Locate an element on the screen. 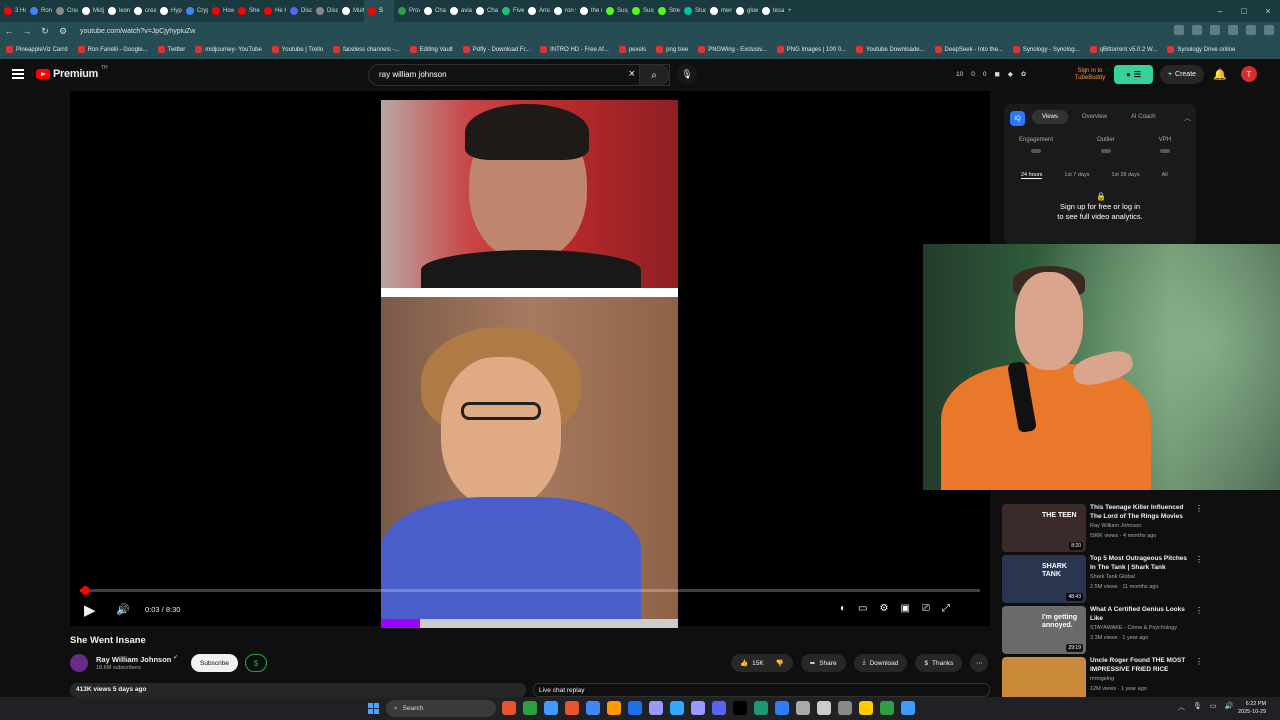 The width and height of the screenshot is (1280, 720). bookmark-item: pexels is located at coordinates (632, 49).